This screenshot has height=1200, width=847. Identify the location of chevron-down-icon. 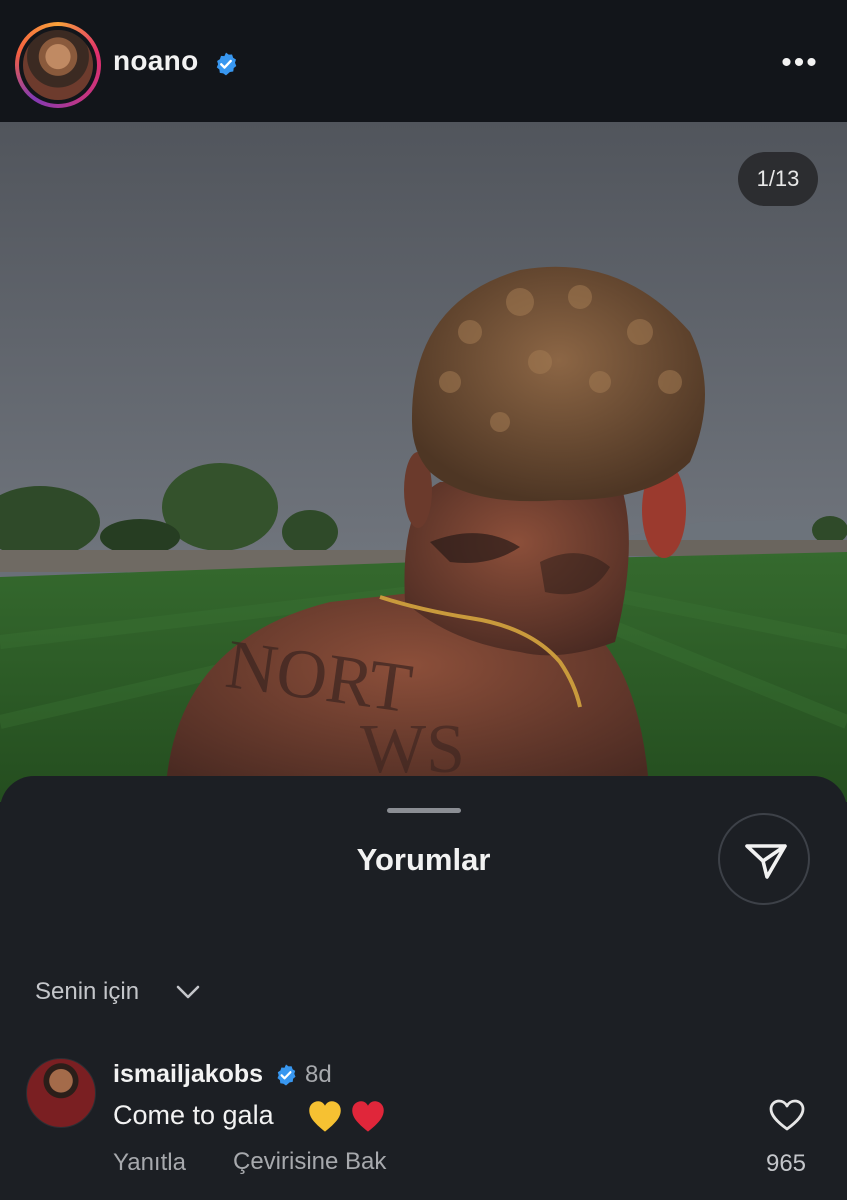
(188, 992).